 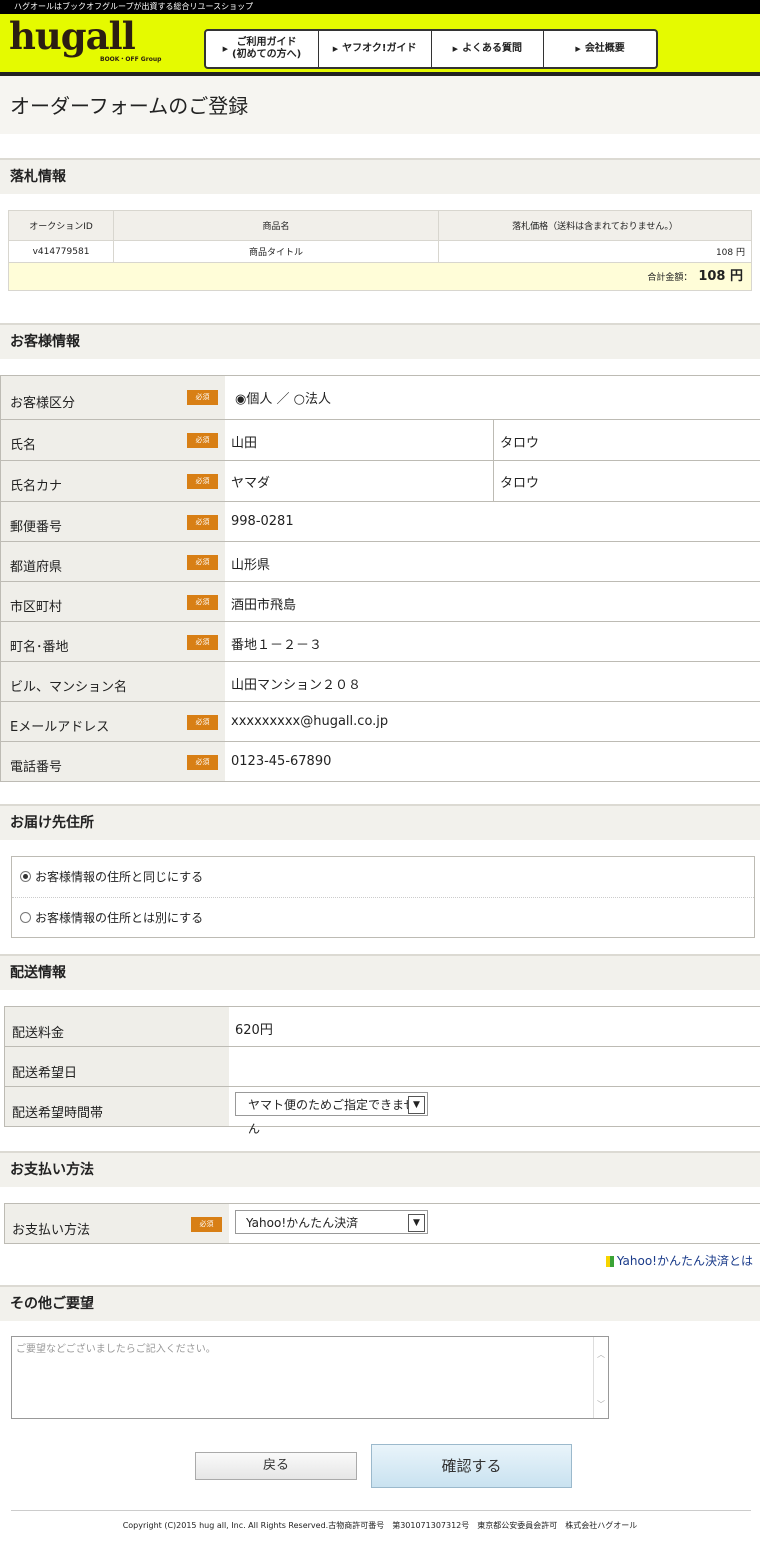 I want to click on phone-field: 0123-45-67890, so click(x=492, y=761).